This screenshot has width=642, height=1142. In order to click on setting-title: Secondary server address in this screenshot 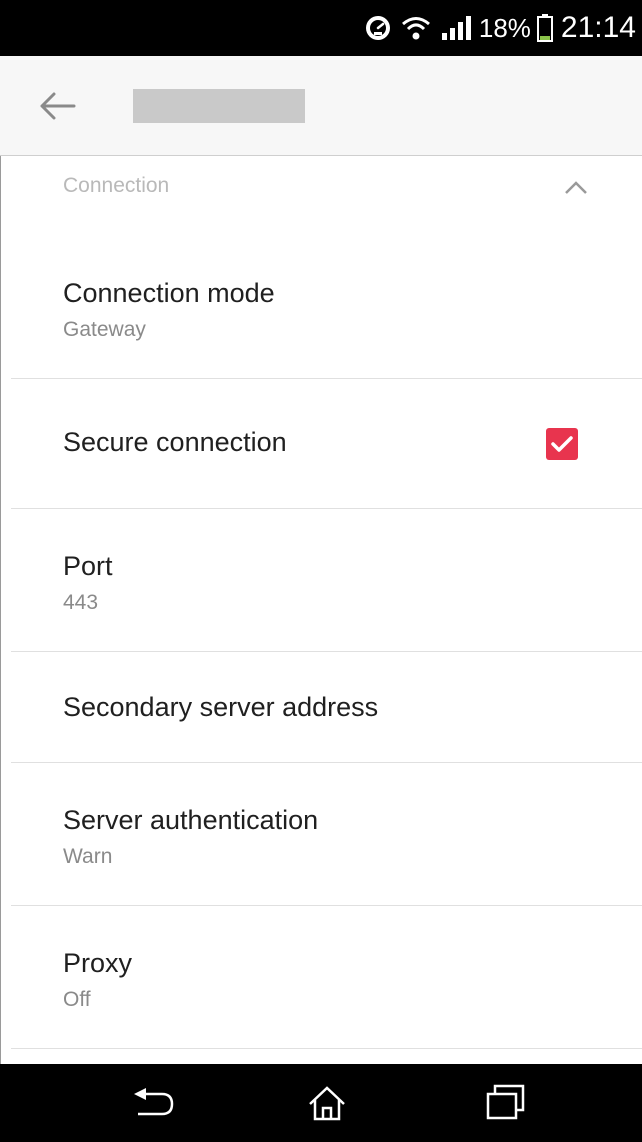, I will do `click(221, 707)`.